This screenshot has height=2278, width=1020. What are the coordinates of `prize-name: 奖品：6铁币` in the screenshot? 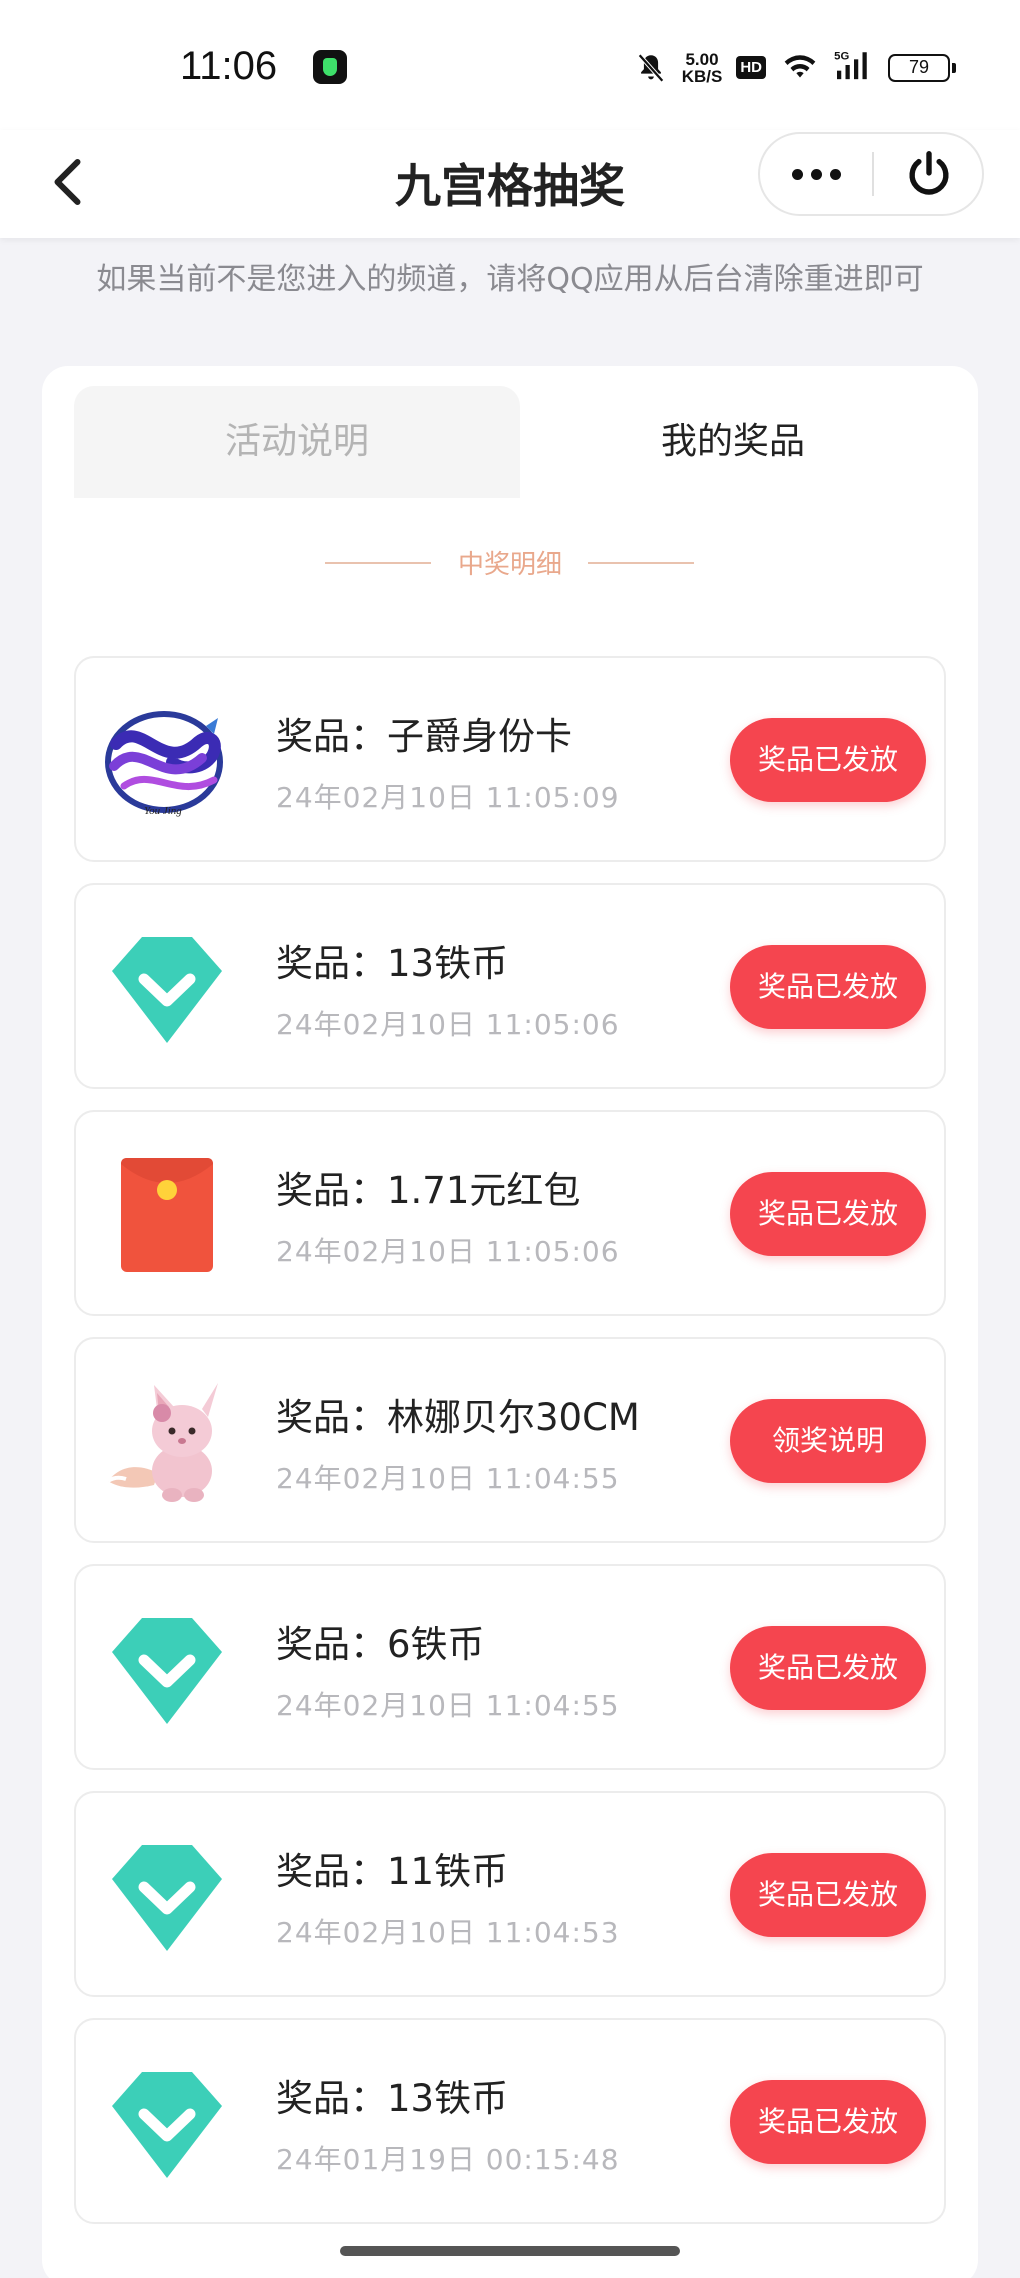 It's located at (380, 1644).